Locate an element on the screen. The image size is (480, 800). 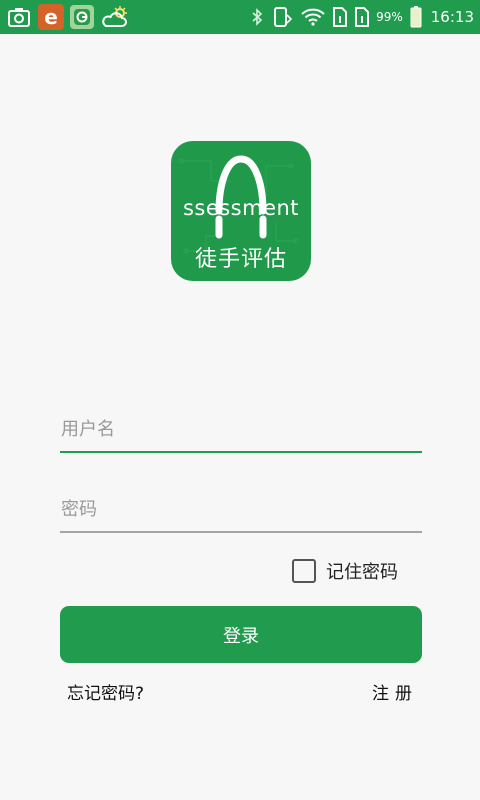
username-input is located at coordinates (241, 429).